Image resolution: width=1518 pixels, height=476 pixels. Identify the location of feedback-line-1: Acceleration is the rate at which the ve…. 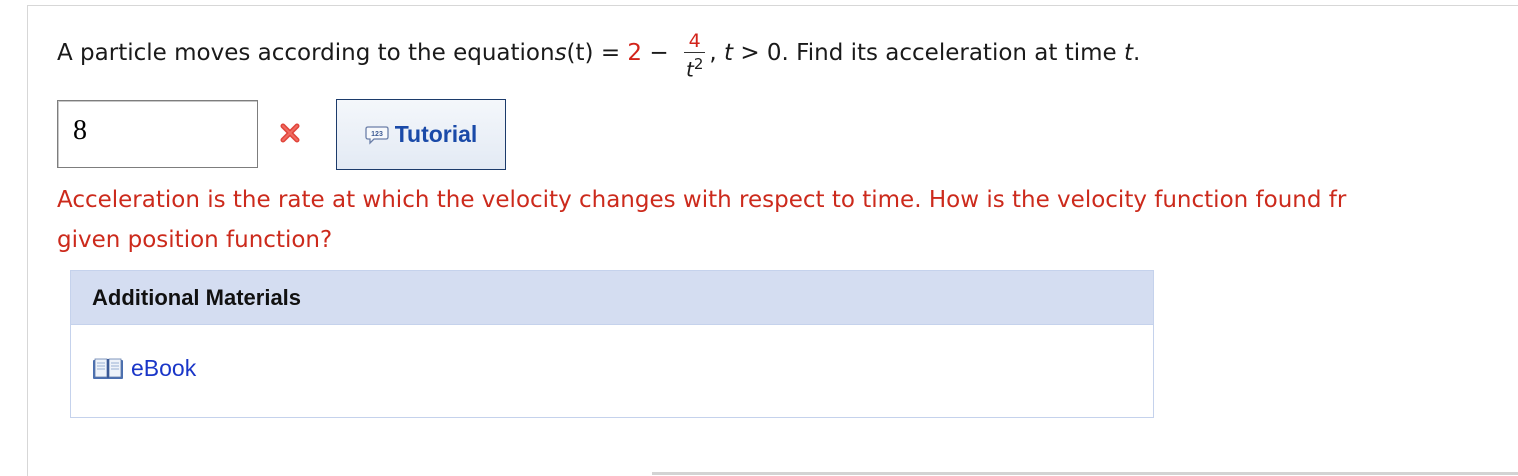
(702, 200).